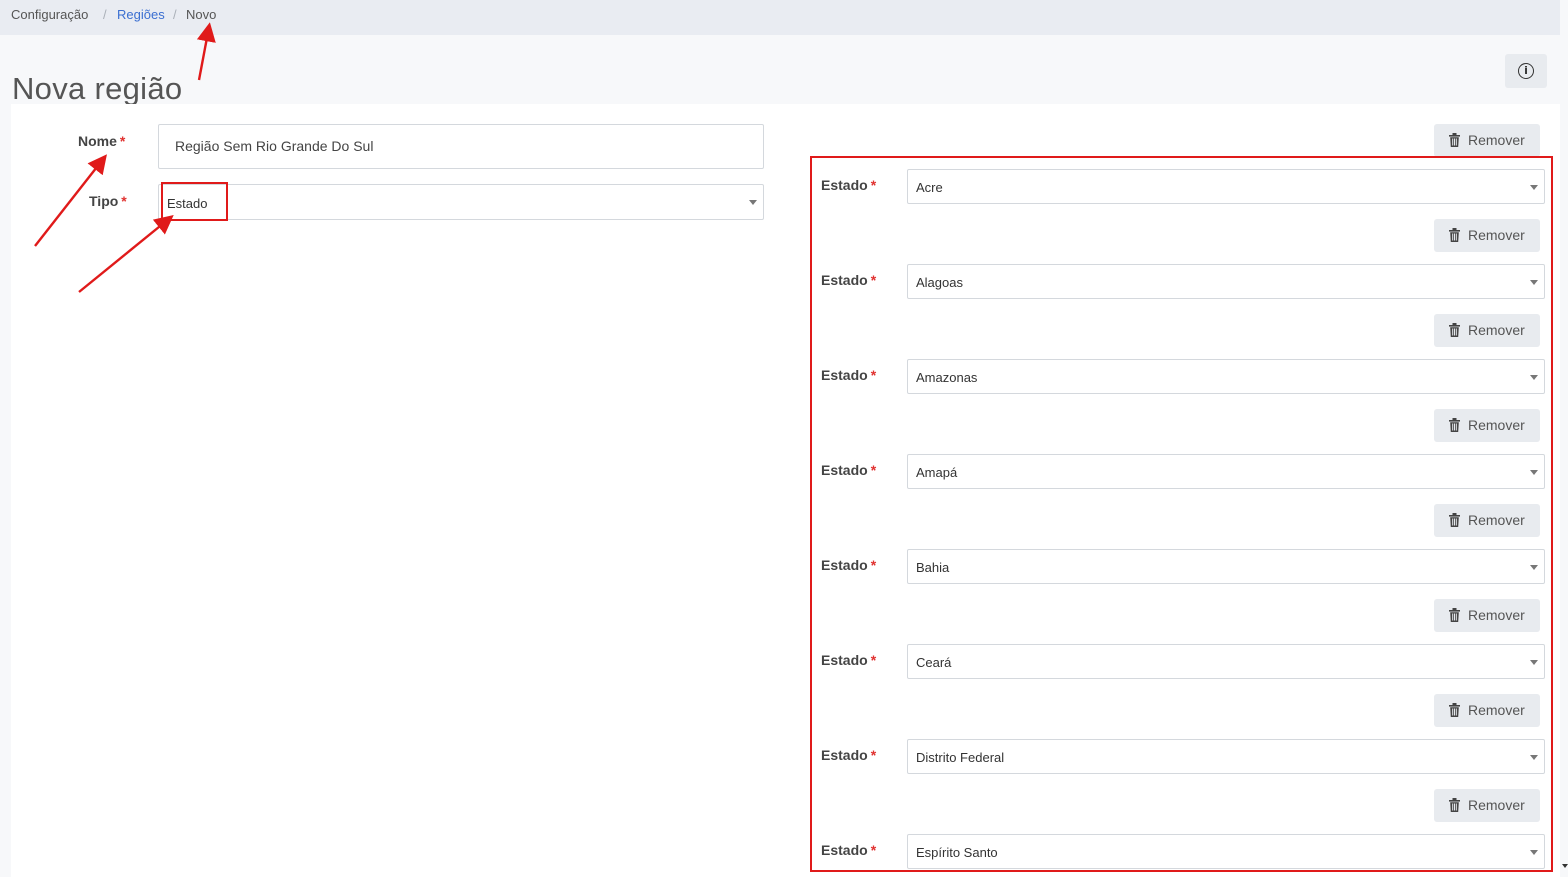 Image resolution: width=1568 pixels, height=877 pixels. I want to click on tipo-label: Tipo *, so click(108, 201).